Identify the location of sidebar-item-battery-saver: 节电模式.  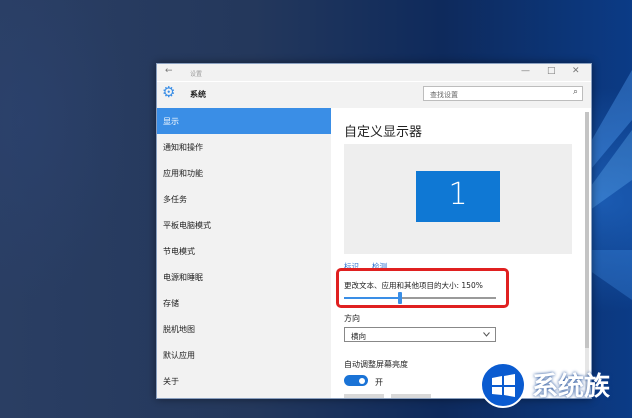
(244, 251).